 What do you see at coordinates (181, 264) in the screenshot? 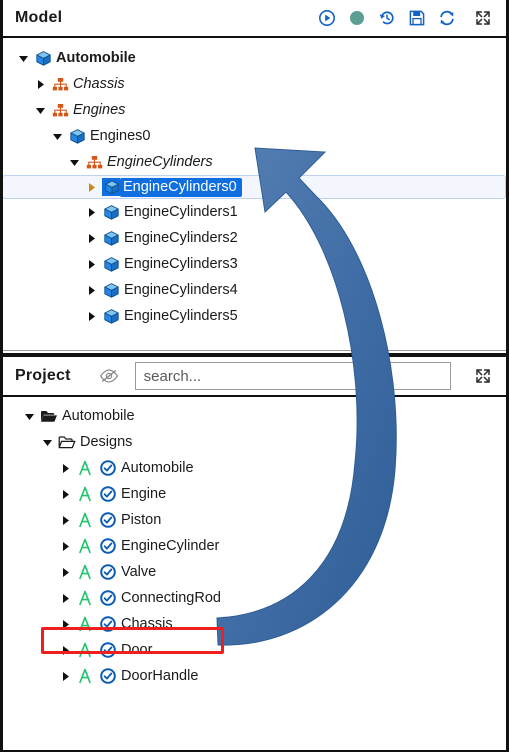
I see `tree-row-label: EngineCylinders3` at bounding box center [181, 264].